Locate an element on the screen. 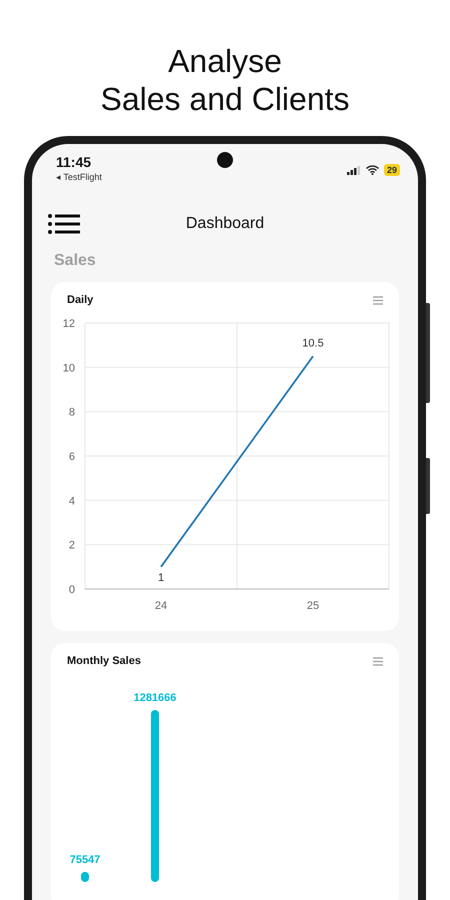 The width and height of the screenshot is (450, 900). battery-level: 29 is located at coordinates (392, 170).